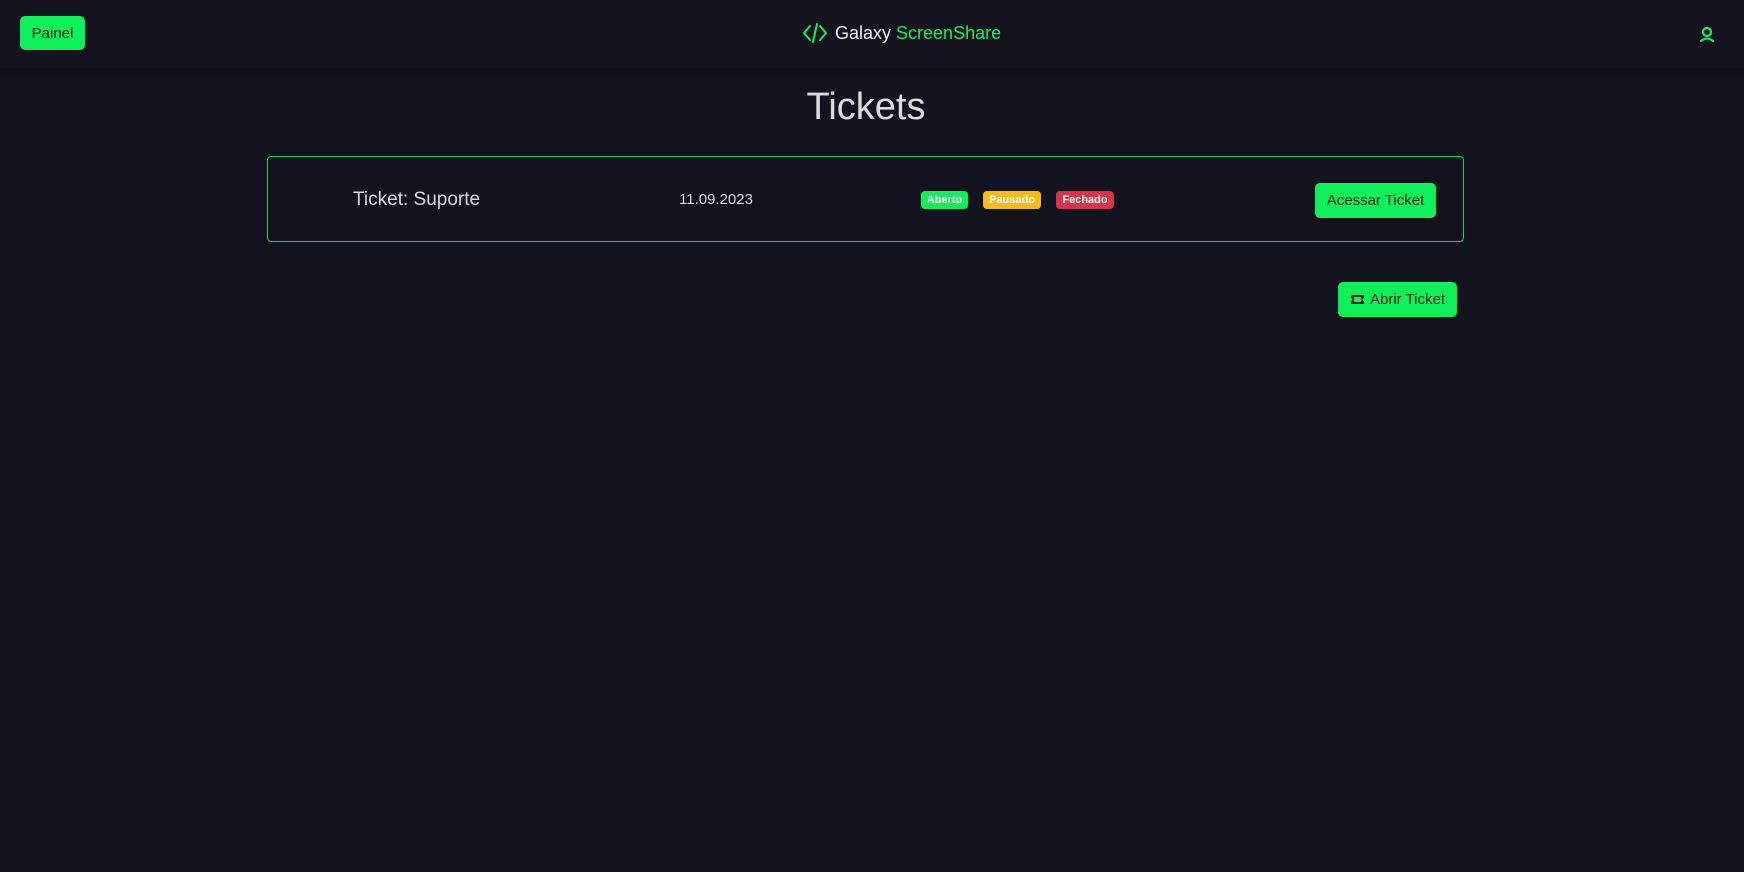  Describe the element at coordinates (417, 199) in the screenshot. I see `ticket-name: Ticket: Suporte` at that location.